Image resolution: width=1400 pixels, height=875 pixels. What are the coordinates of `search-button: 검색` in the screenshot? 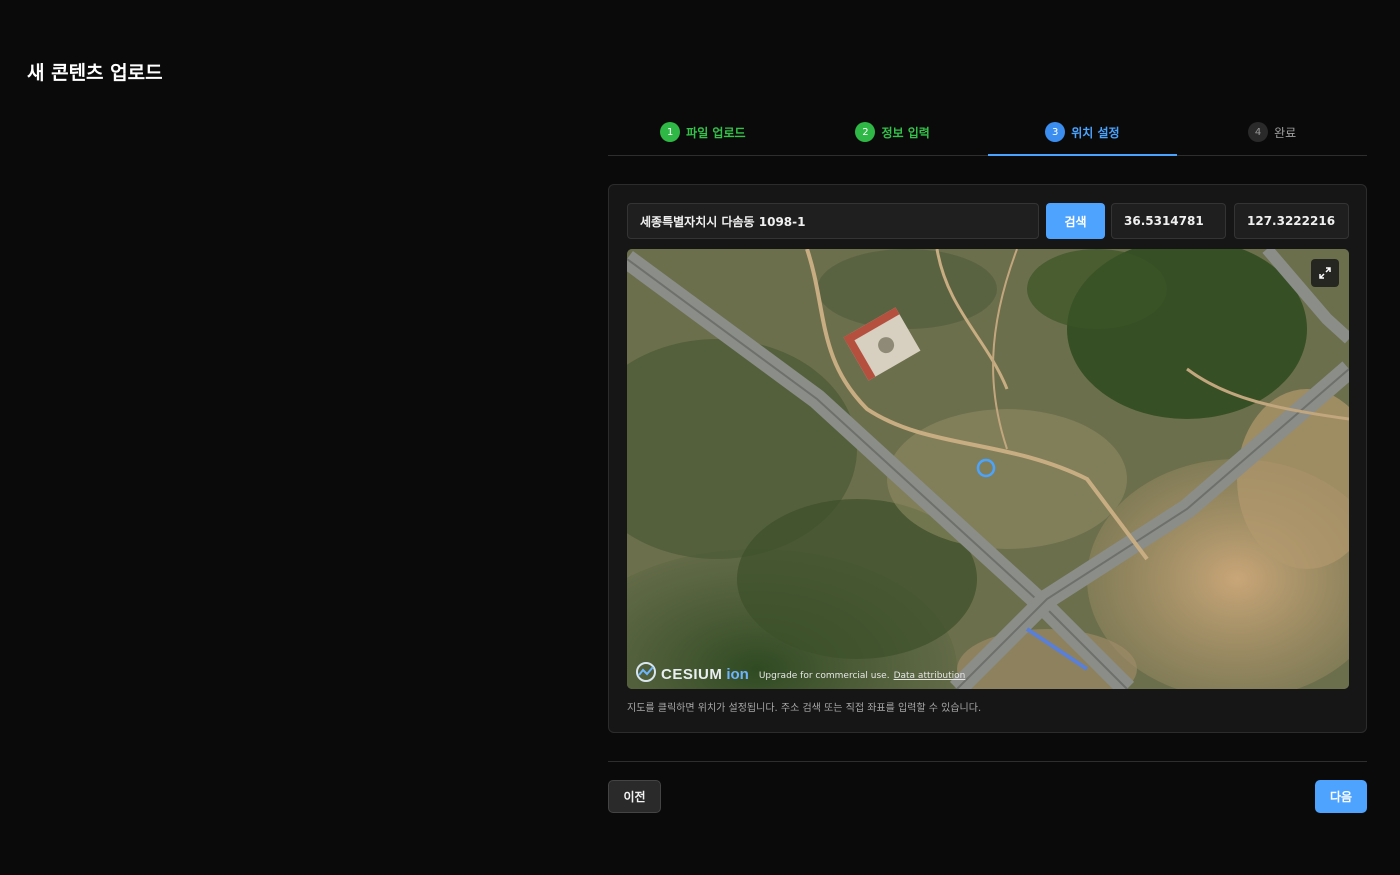 It's located at (1075, 221).